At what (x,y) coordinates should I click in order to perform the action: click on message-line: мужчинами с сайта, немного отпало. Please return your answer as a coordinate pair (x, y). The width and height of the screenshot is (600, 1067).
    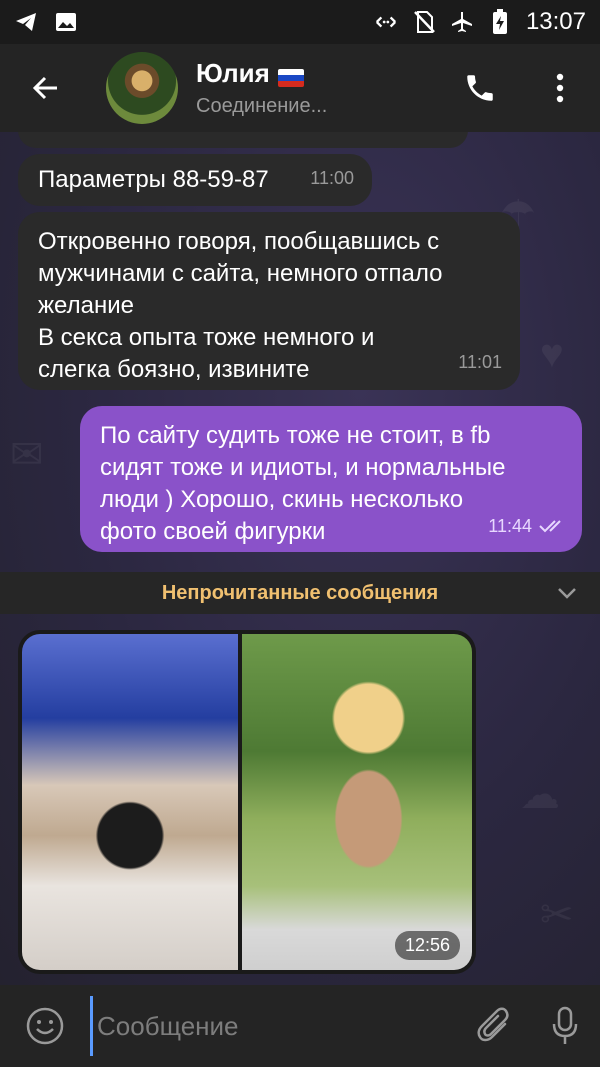
    Looking at the image, I should click on (240, 273).